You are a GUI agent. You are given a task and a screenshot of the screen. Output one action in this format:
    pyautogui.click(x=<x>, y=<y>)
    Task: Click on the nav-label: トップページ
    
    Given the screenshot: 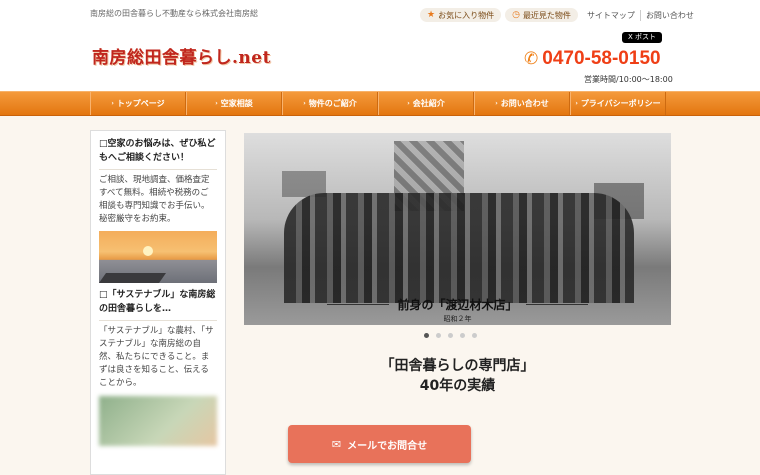 What is the action you would take?
    pyautogui.click(x=140, y=103)
    